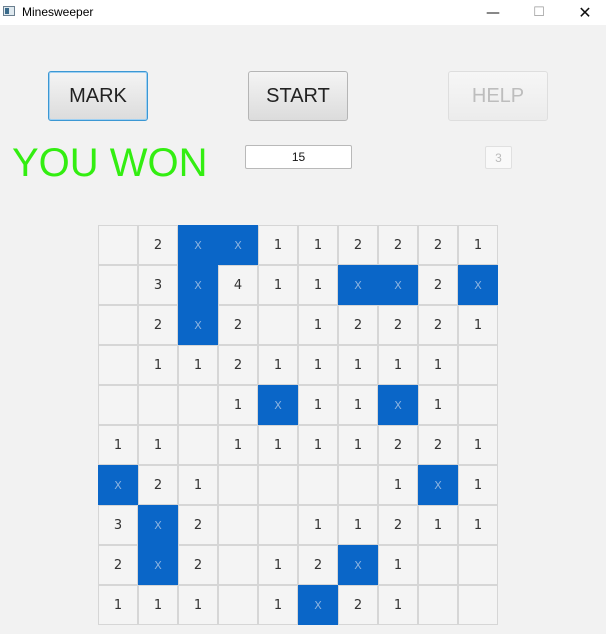 Image resolution: width=606 pixels, height=634 pixels. Describe the element at coordinates (238, 285) in the screenshot. I see `board-cell: 4` at that location.